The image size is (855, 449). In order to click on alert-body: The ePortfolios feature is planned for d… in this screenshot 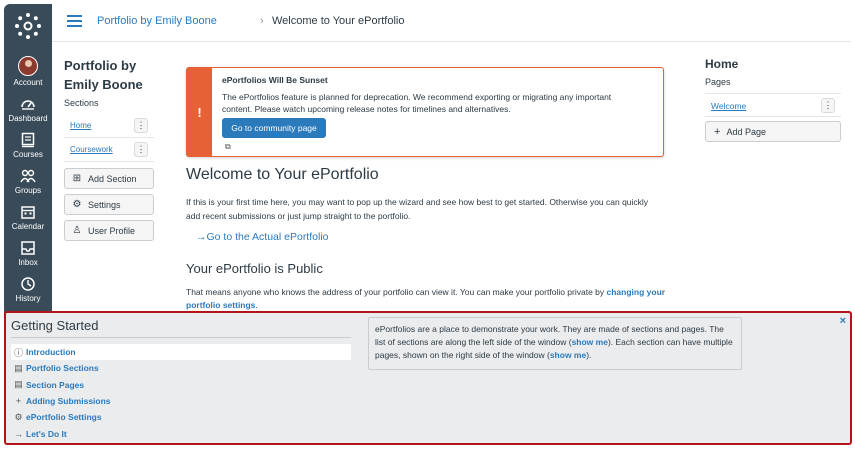, I will do `click(417, 103)`.